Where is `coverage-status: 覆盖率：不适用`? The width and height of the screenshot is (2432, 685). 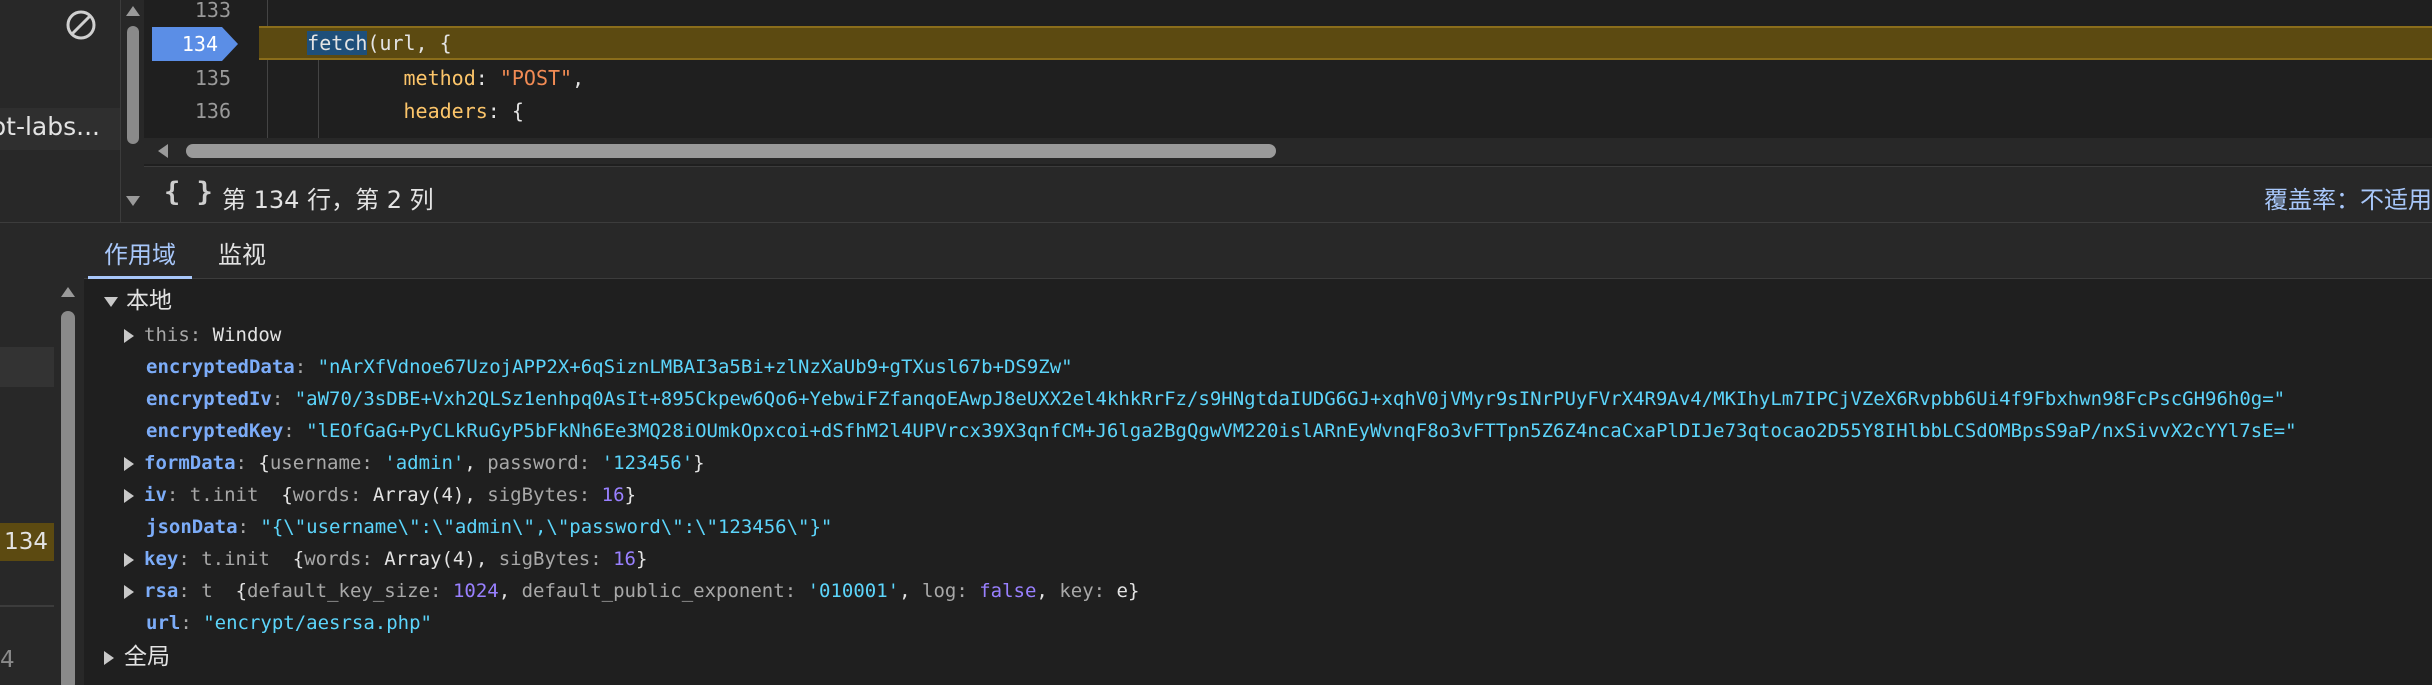 coverage-status: 覆盖率：不适用 is located at coordinates (2348, 197).